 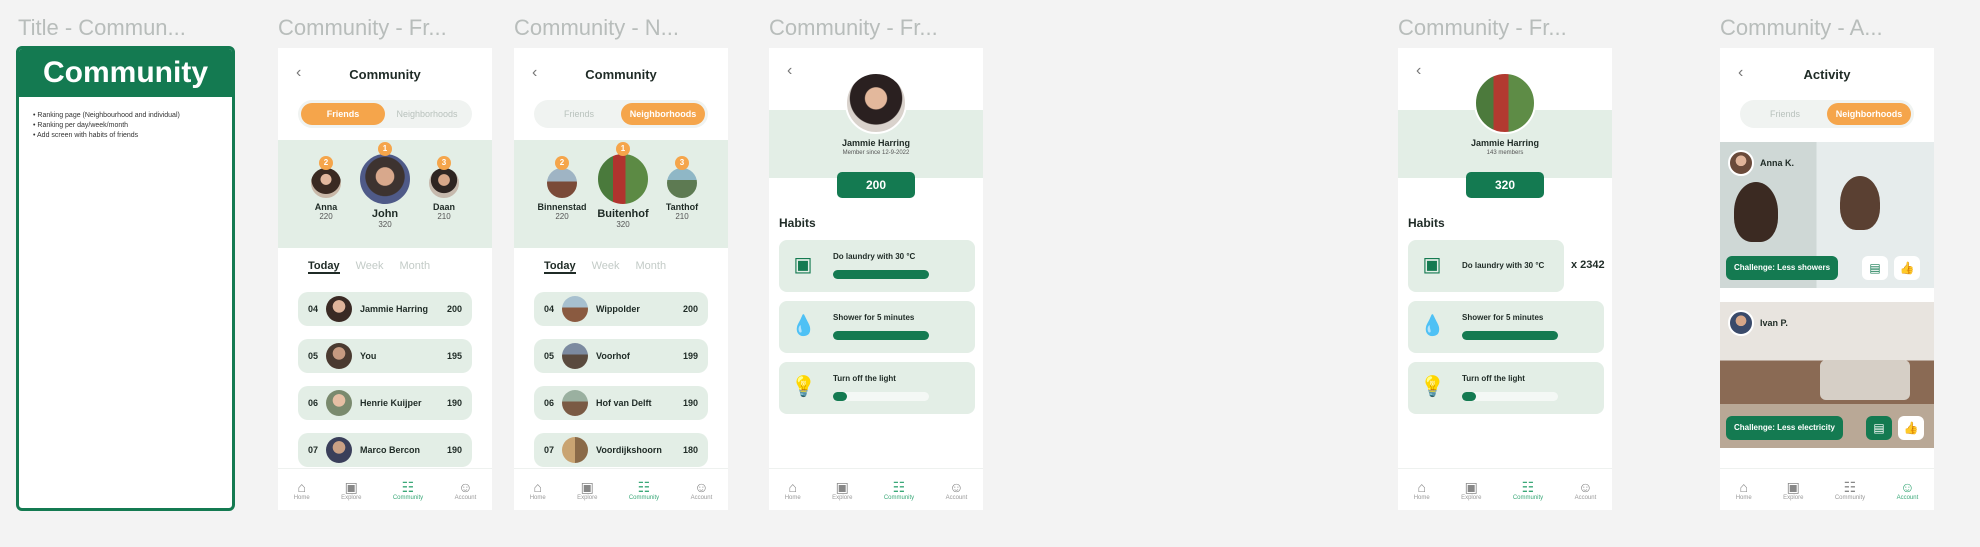 I want to click on ranking-row: 04 Jammie Harring 200, so click(x=385, y=309).